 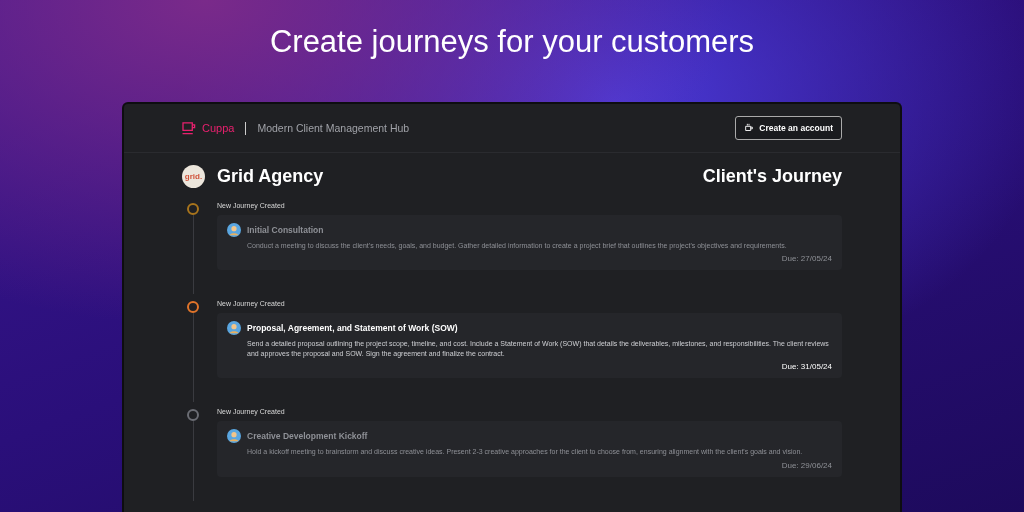 I want to click on client-name: Grid Agency, so click(x=270, y=176).